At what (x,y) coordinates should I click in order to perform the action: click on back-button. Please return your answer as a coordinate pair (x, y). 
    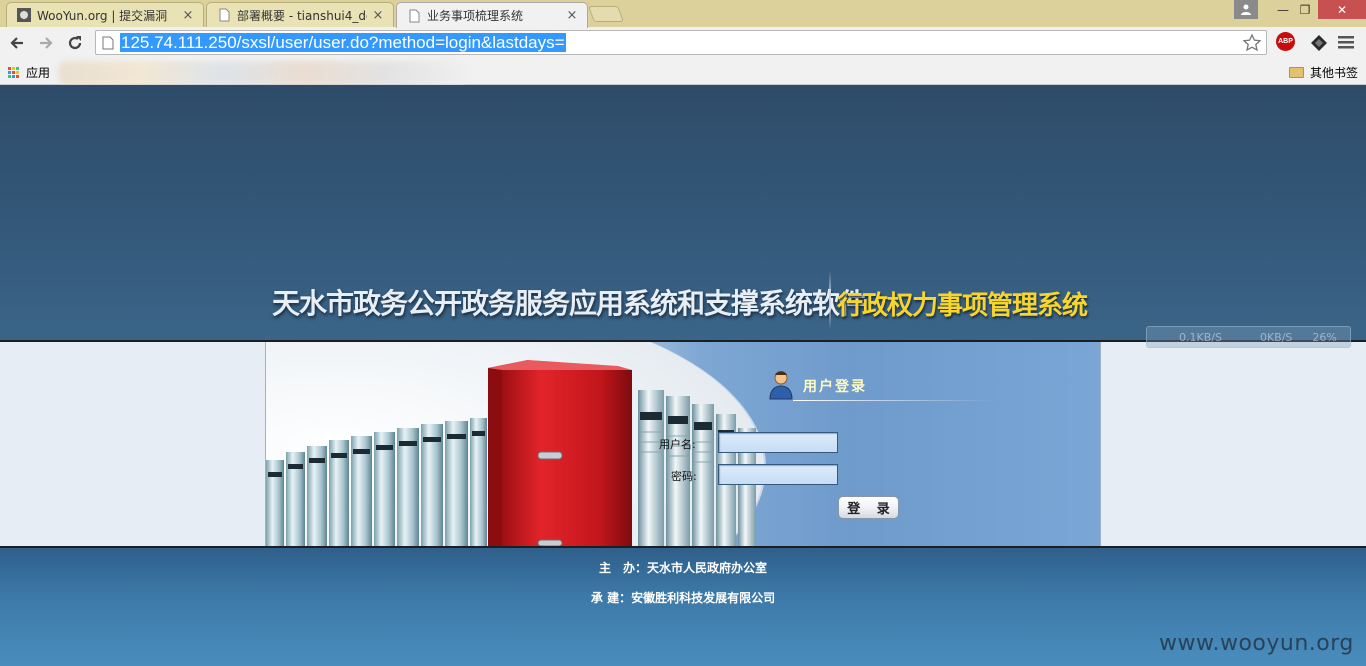
    Looking at the image, I should click on (17, 43).